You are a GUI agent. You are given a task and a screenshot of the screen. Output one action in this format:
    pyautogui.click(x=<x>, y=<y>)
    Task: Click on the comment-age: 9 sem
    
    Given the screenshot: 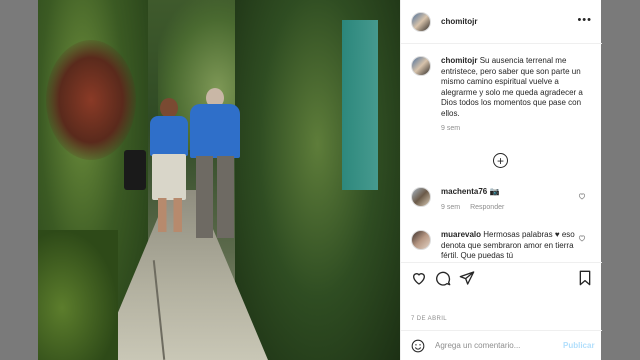 What is the action you would take?
    pyautogui.click(x=450, y=207)
    